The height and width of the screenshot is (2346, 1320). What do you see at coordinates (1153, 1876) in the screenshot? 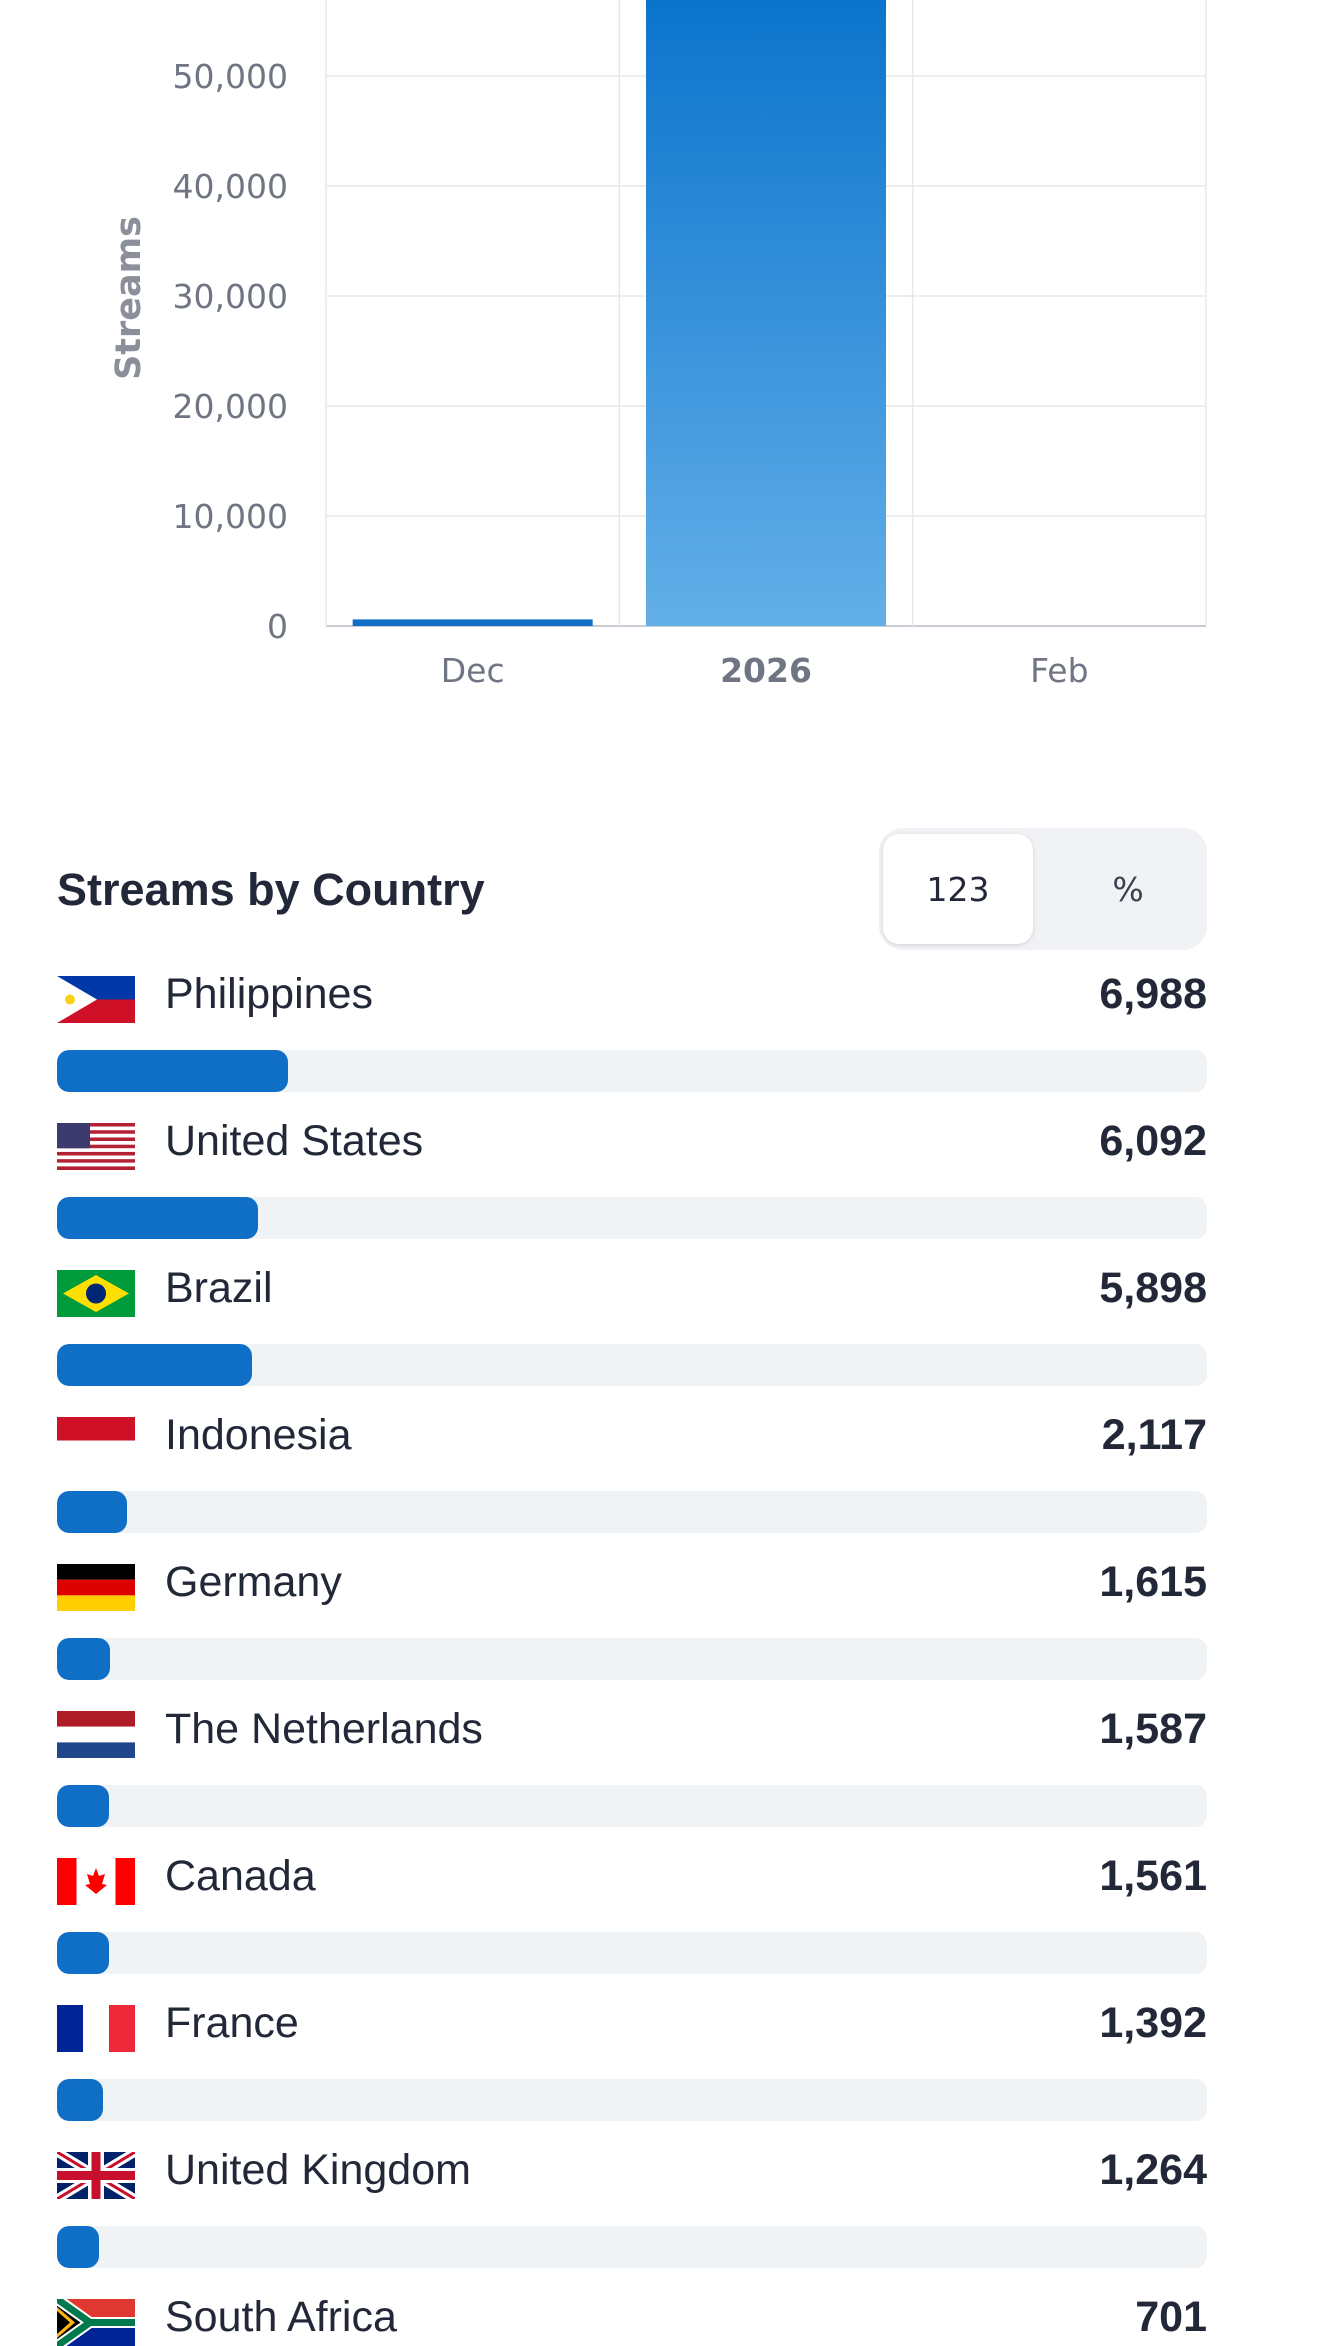
I see `country-stream-count: 1,561` at bounding box center [1153, 1876].